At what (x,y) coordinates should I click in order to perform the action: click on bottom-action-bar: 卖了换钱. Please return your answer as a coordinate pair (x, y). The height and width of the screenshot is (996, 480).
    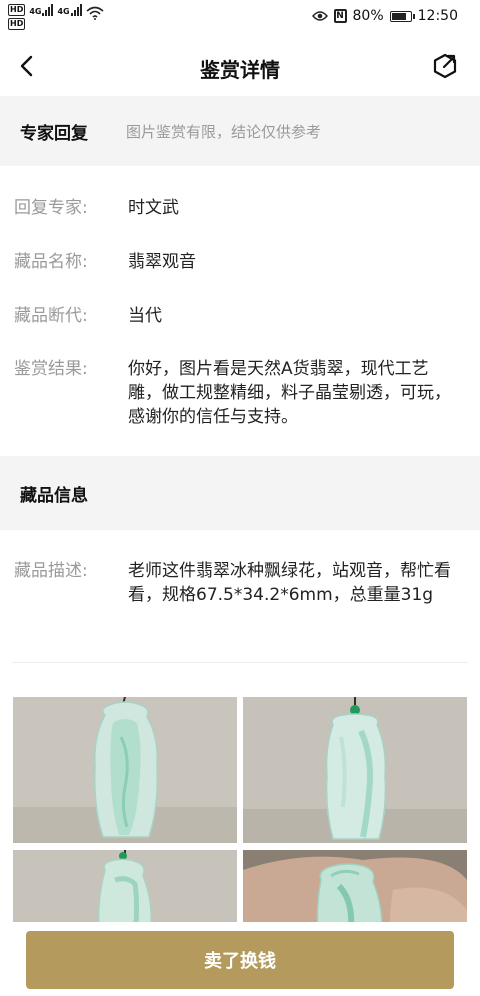
    Looking at the image, I should click on (240, 959).